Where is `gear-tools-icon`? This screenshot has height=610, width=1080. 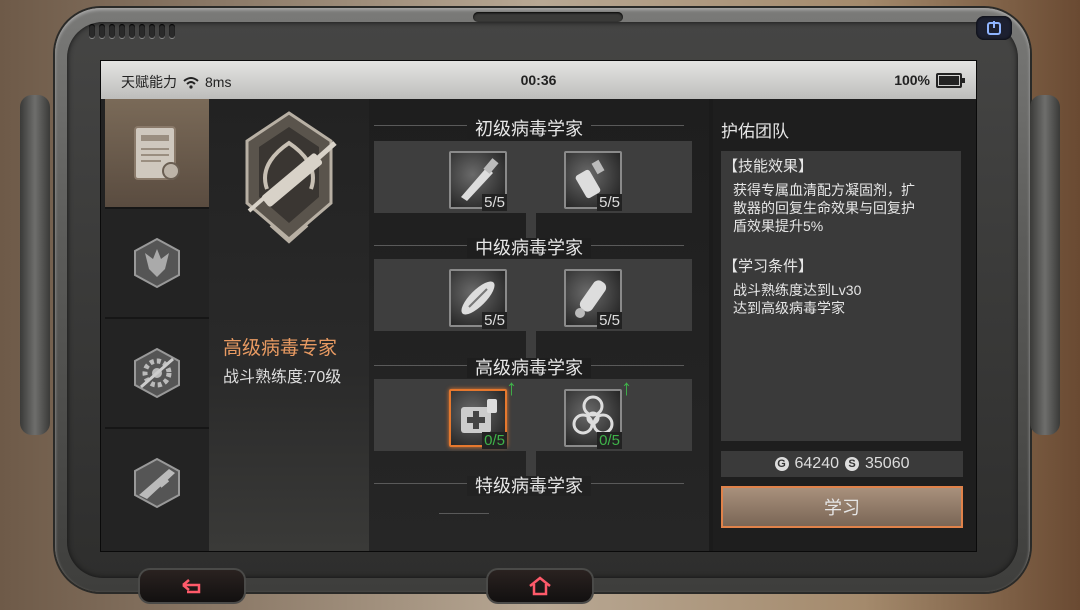 gear-tools-icon is located at coordinates (157, 373).